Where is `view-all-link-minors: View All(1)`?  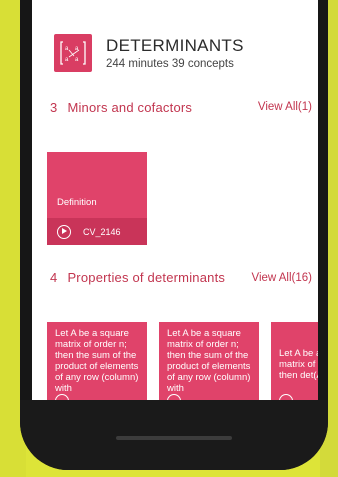
view-all-link-minors: View All(1) is located at coordinates (285, 107).